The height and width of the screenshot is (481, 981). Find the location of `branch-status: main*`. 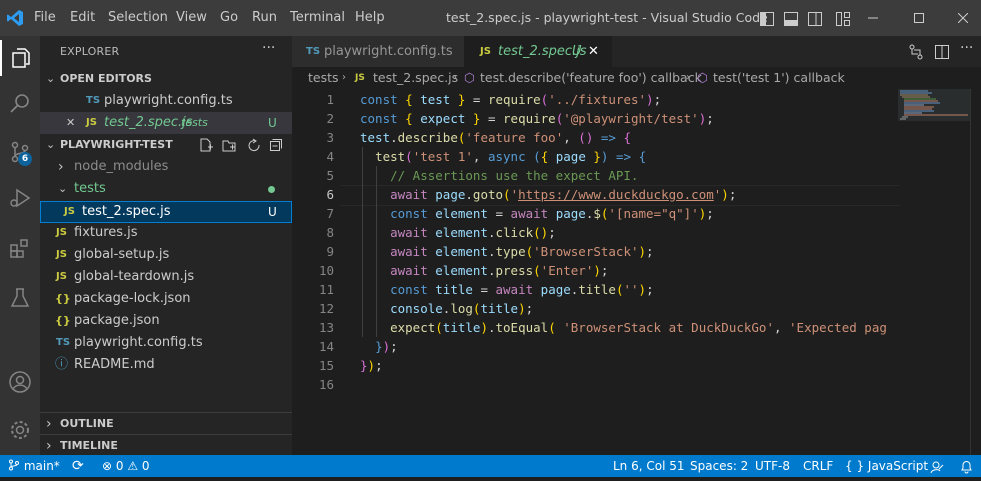

branch-status: main* is located at coordinates (34, 466).